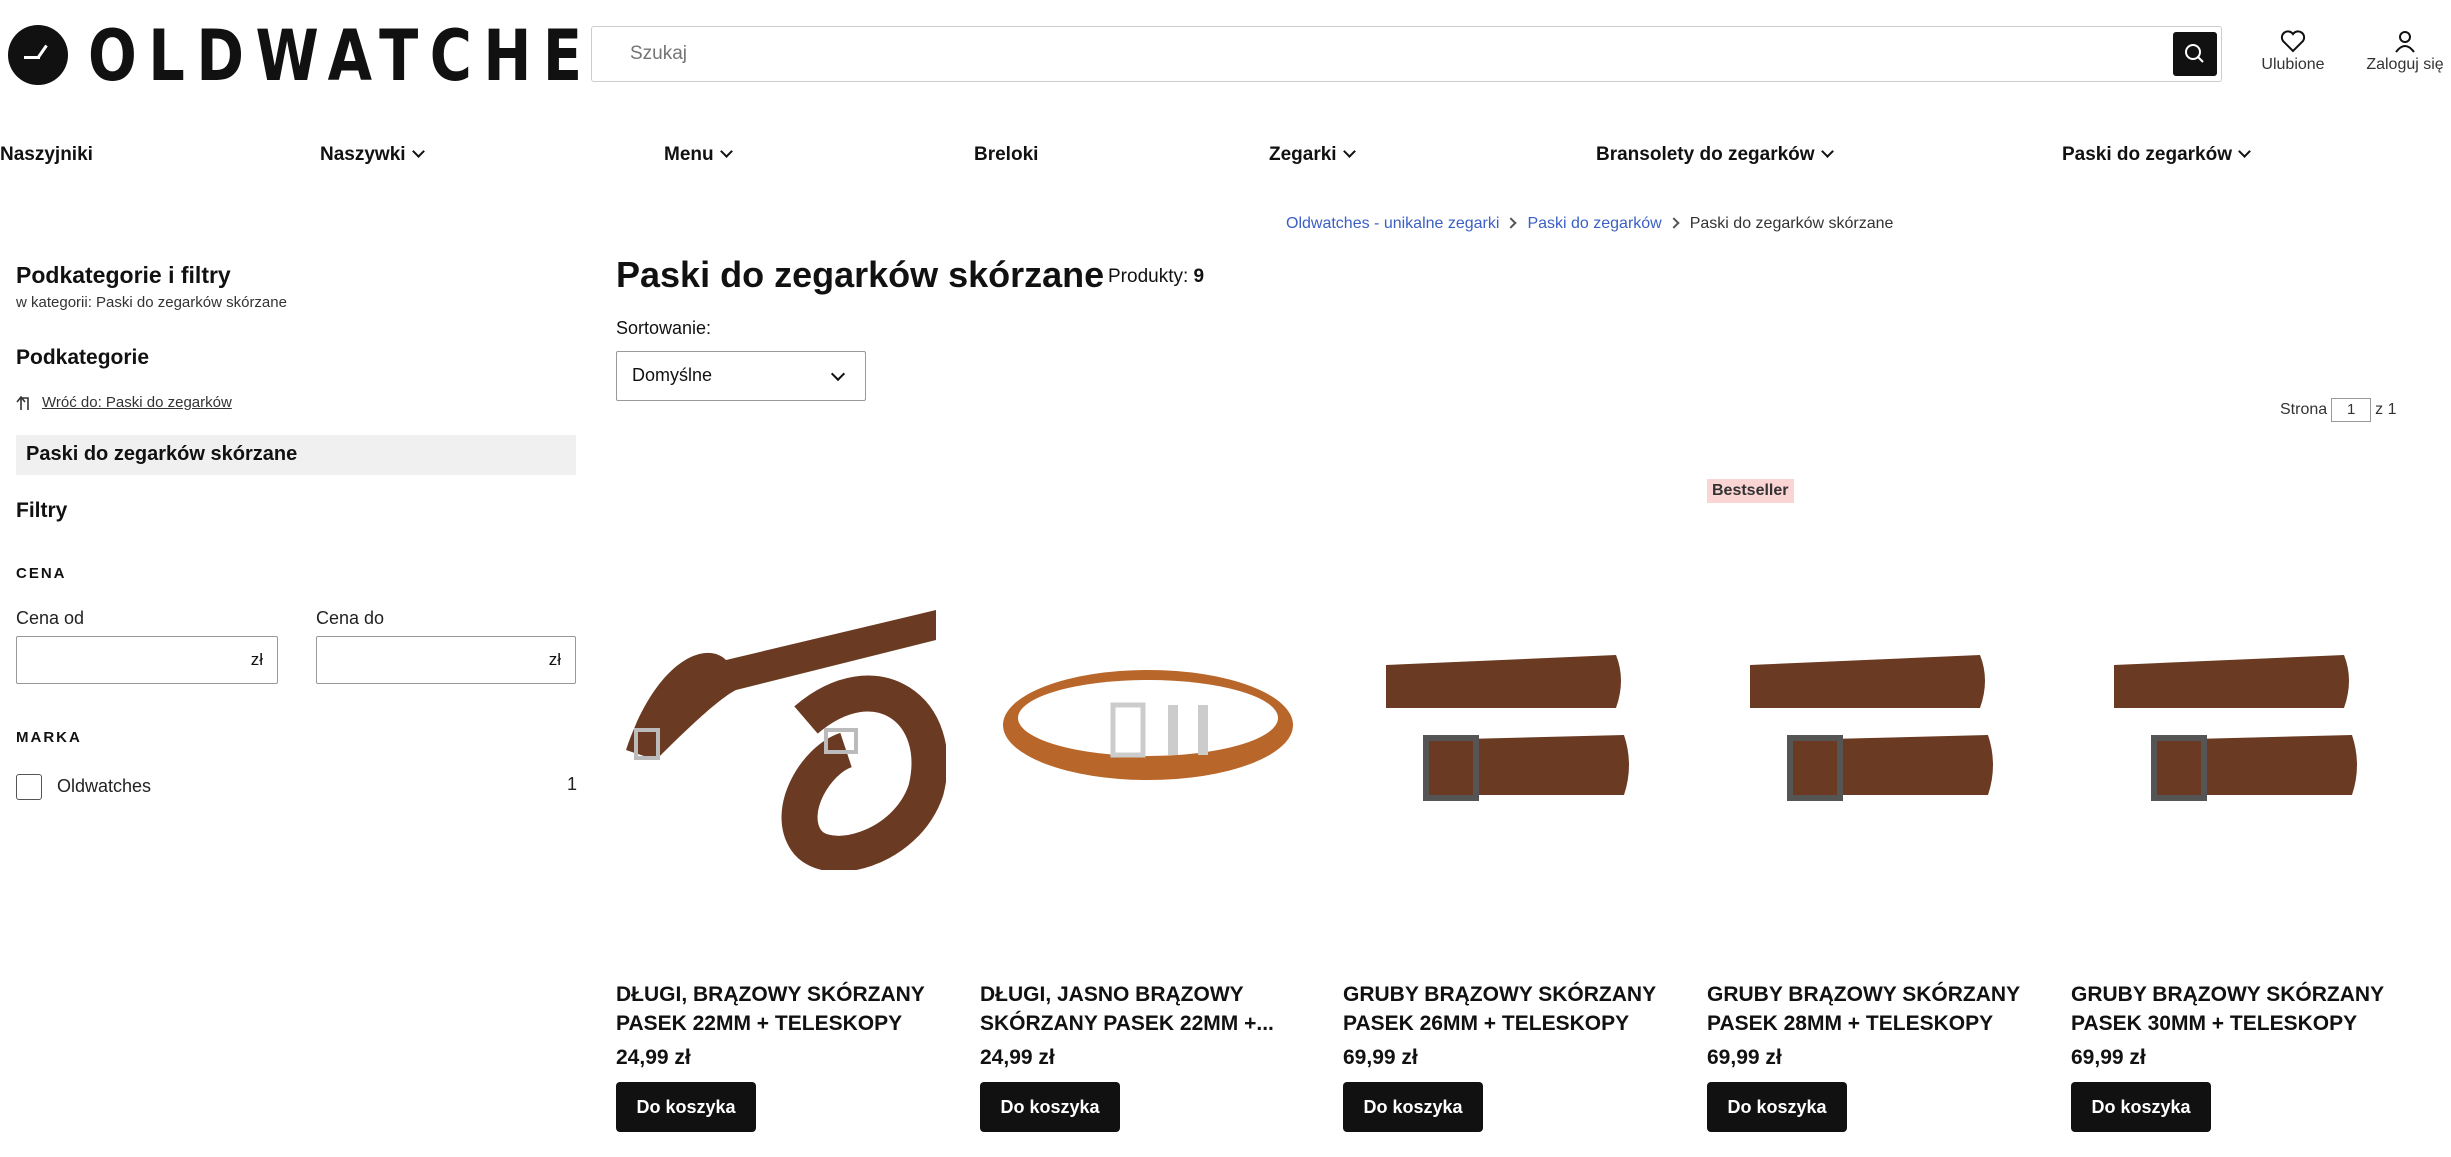 This screenshot has height=1157, width=2451. I want to click on sort-label: Sortowanie:, so click(664, 328).